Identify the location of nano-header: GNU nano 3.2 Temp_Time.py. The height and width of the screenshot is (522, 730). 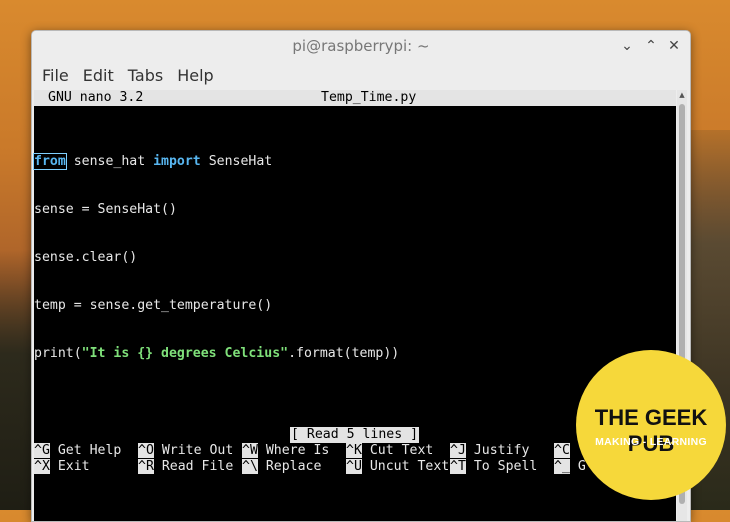
(355, 98).